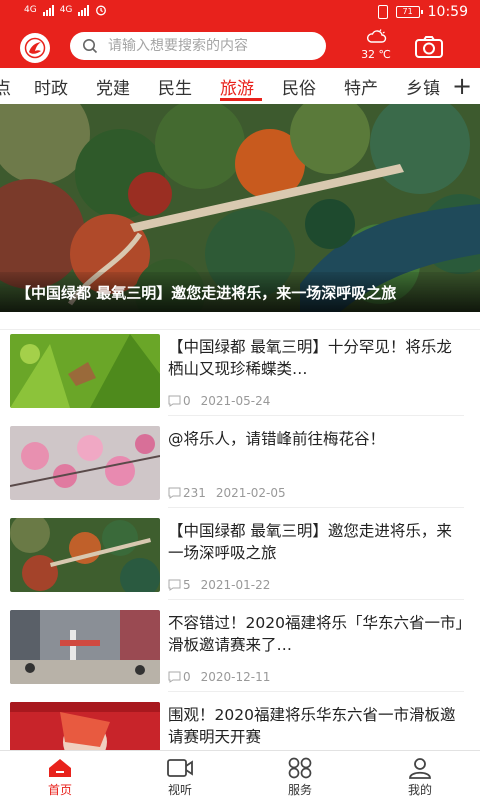 Image resolution: width=480 pixels, height=800 pixels. I want to click on news-date: 2021-02-05, so click(250, 493).